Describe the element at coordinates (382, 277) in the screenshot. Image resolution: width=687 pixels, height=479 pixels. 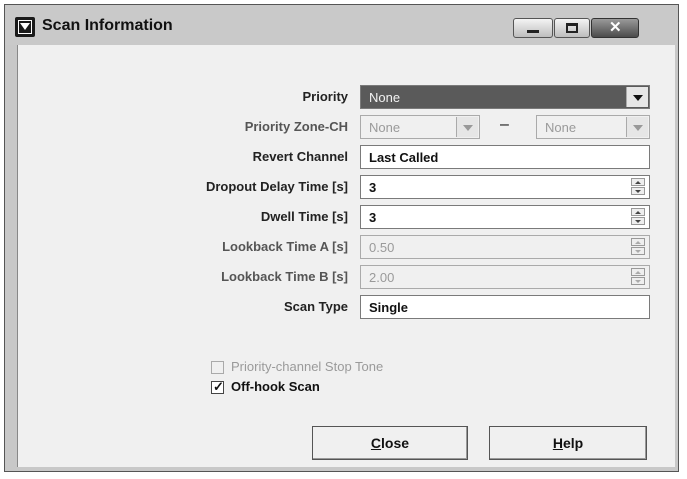
I see `lookback-time-b-value: 2.00` at that location.